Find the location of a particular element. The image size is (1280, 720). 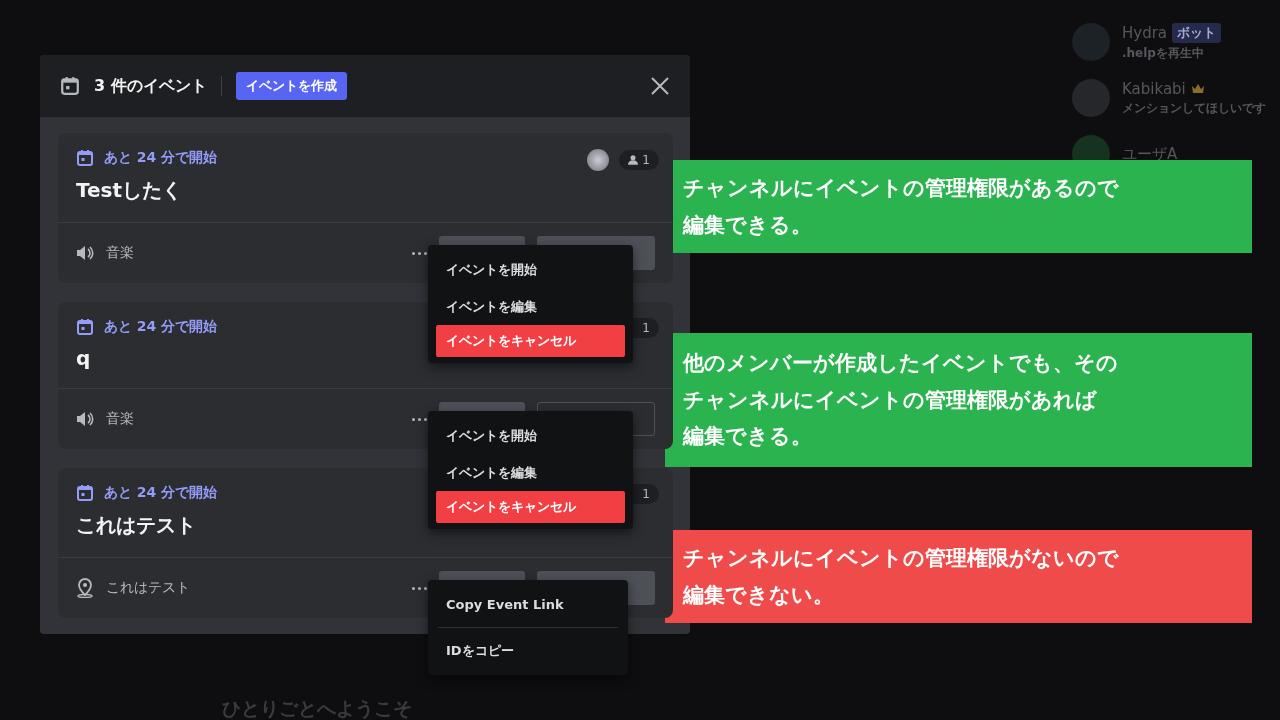

dialog-title: 3 件のイベント is located at coordinates (150, 86).